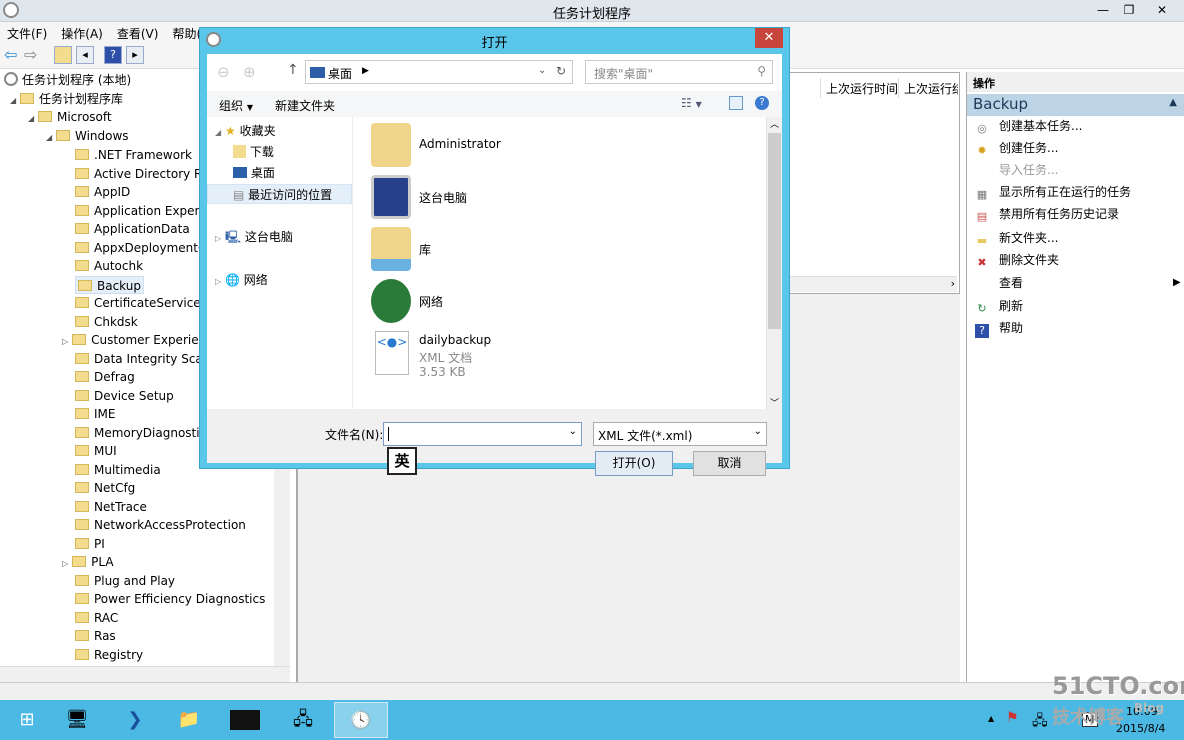 Image resolution: width=1184 pixels, height=740 pixels. Describe the element at coordinates (106, 322) in the screenshot. I see `tree-item-chkdsk: Chkdsk` at that location.